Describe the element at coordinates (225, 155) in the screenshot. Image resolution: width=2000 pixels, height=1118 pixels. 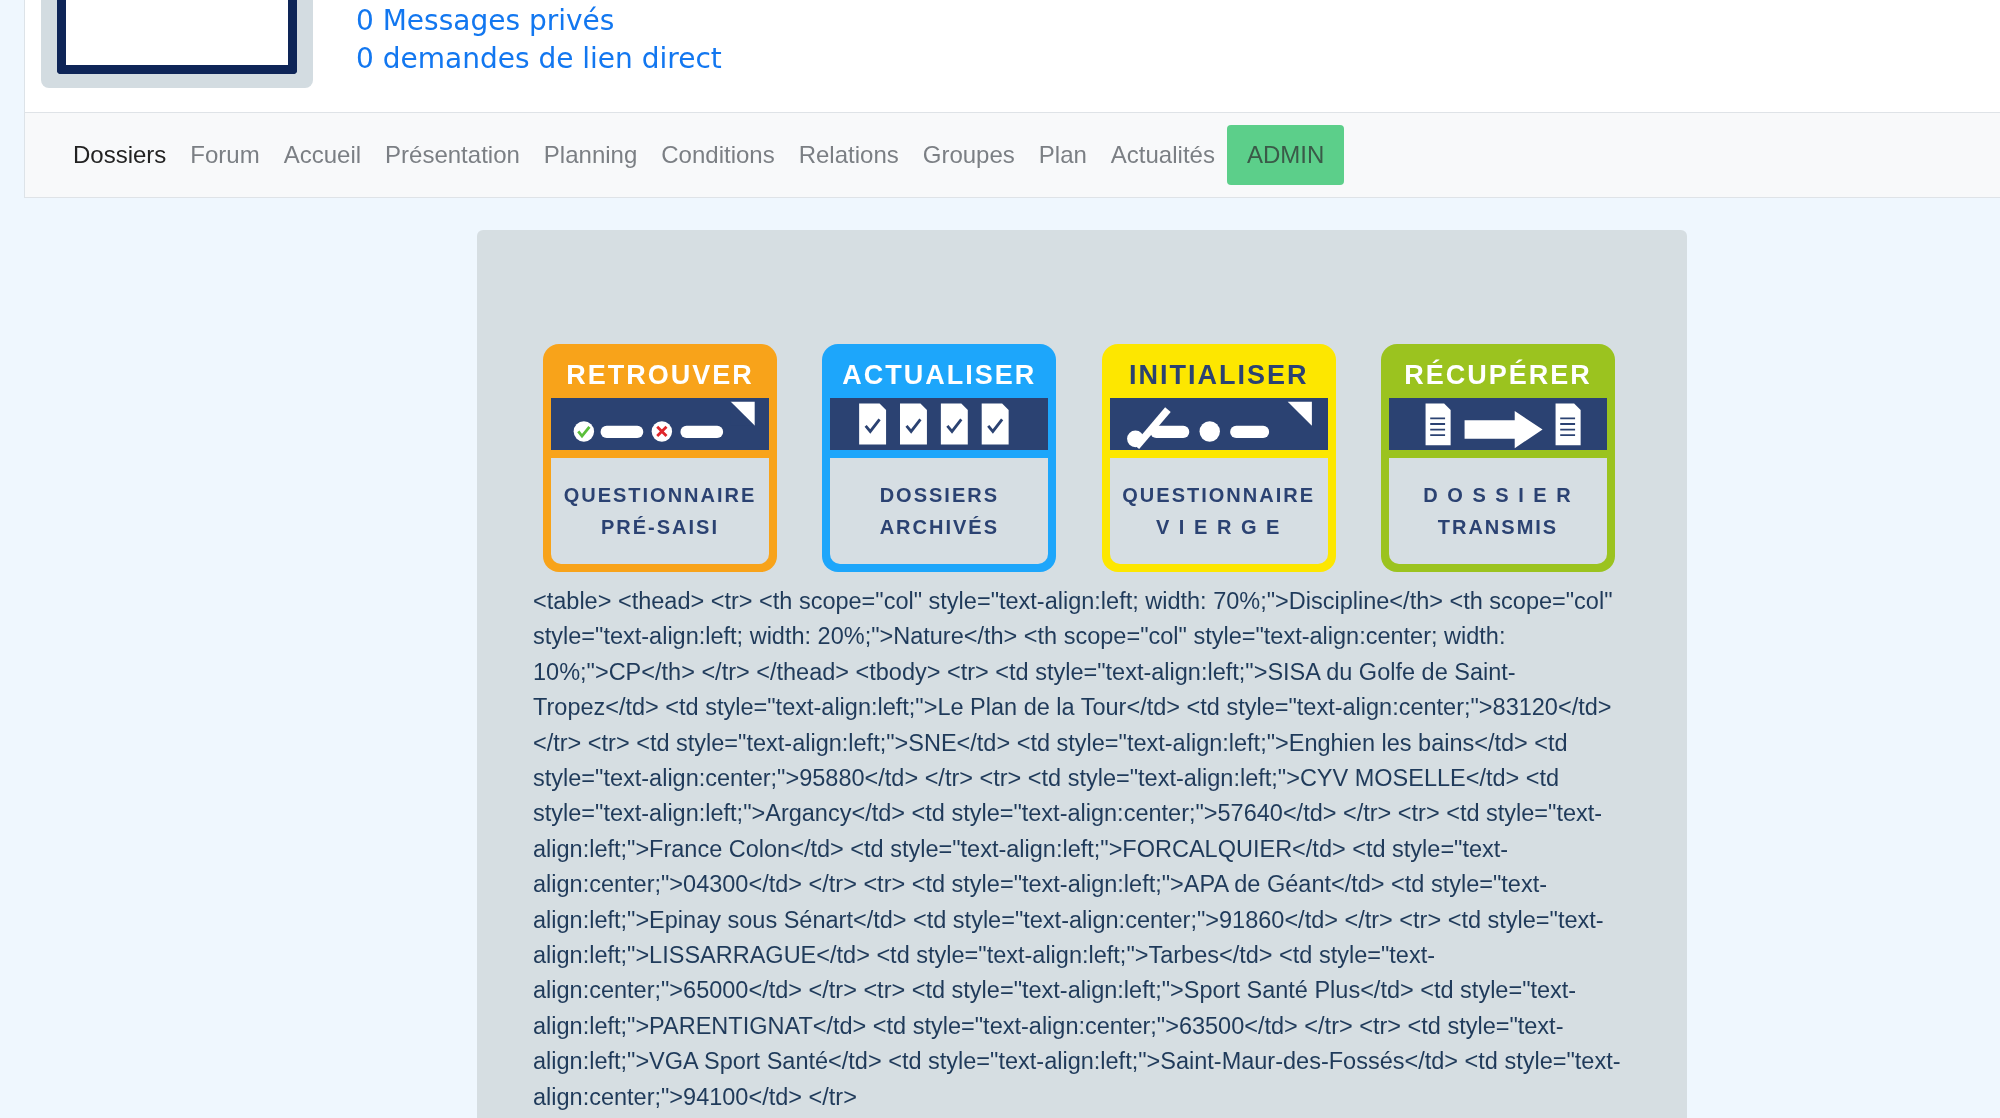
I see `nav-link: Forum` at that location.